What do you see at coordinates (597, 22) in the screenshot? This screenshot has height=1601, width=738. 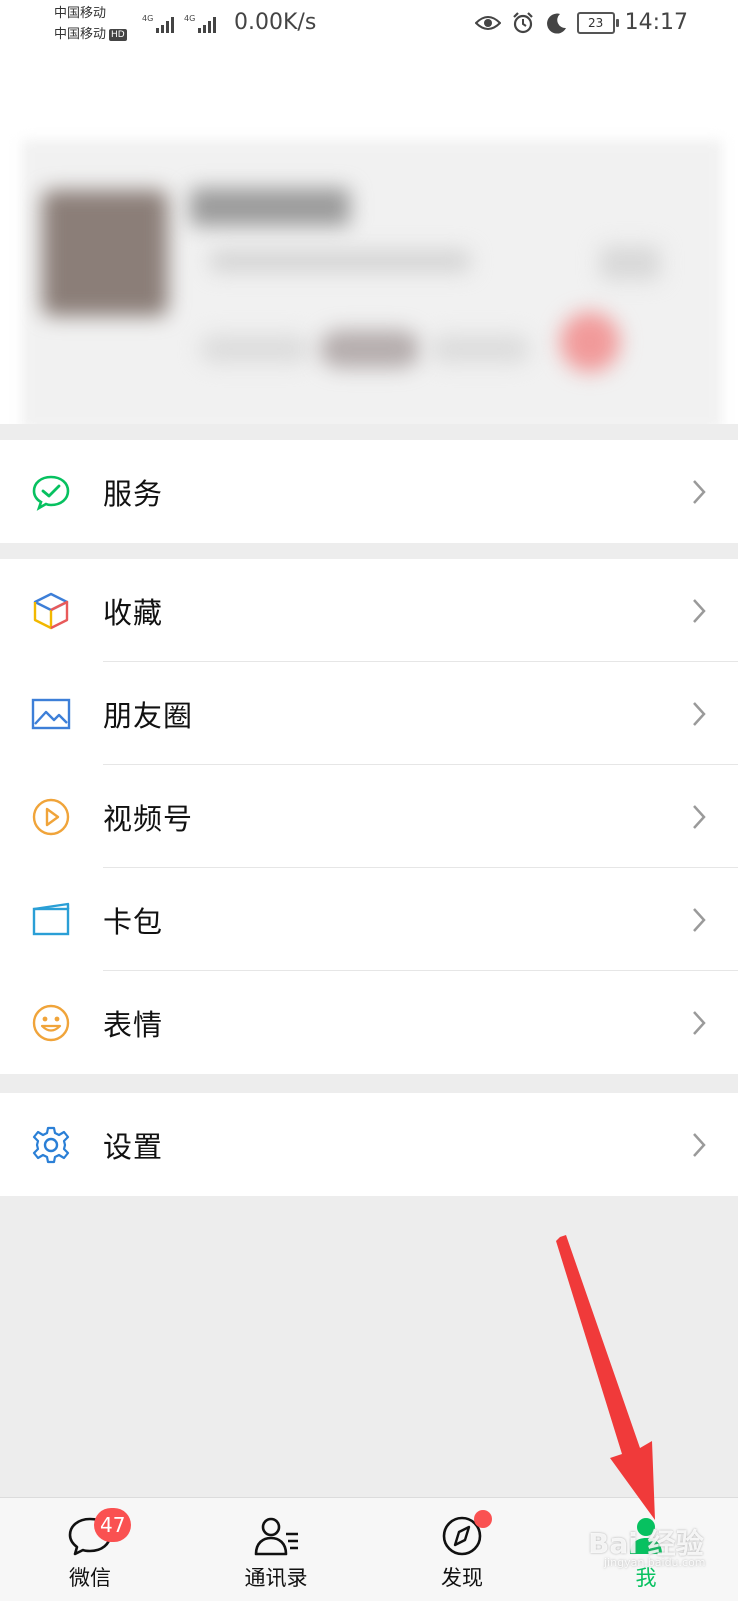 I see `battery-indicator: 23` at bounding box center [597, 22].